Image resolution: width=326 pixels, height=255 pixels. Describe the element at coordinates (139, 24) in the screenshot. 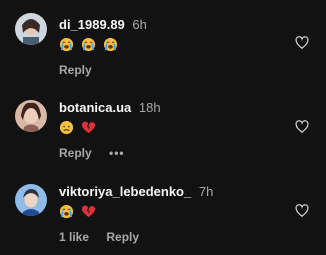

I see `timestamp: 6h` at that location.